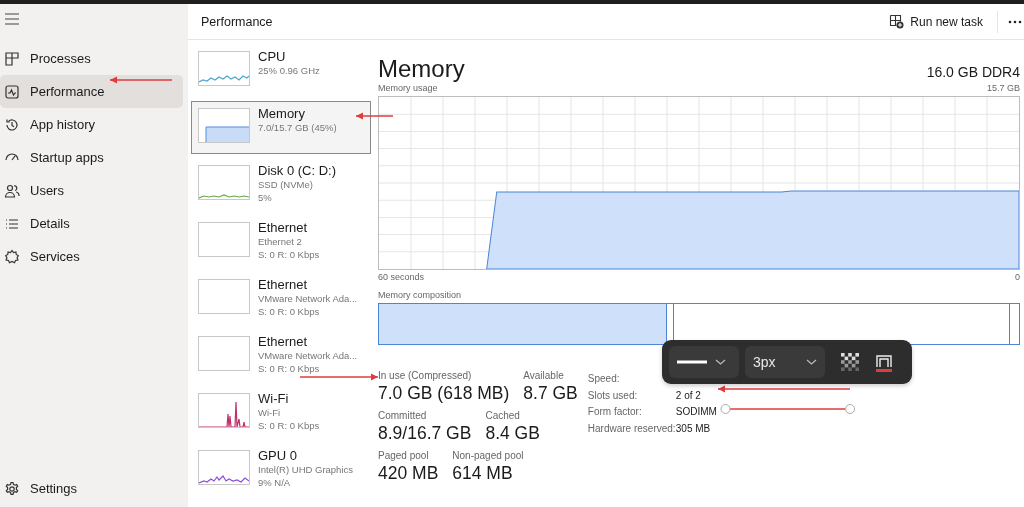 Image resolution: width=1024 pixels, height=507 pixels. Describe the element at coordinates (91, 58) in the screenshot. I see `nav-item: Processes` at that location.